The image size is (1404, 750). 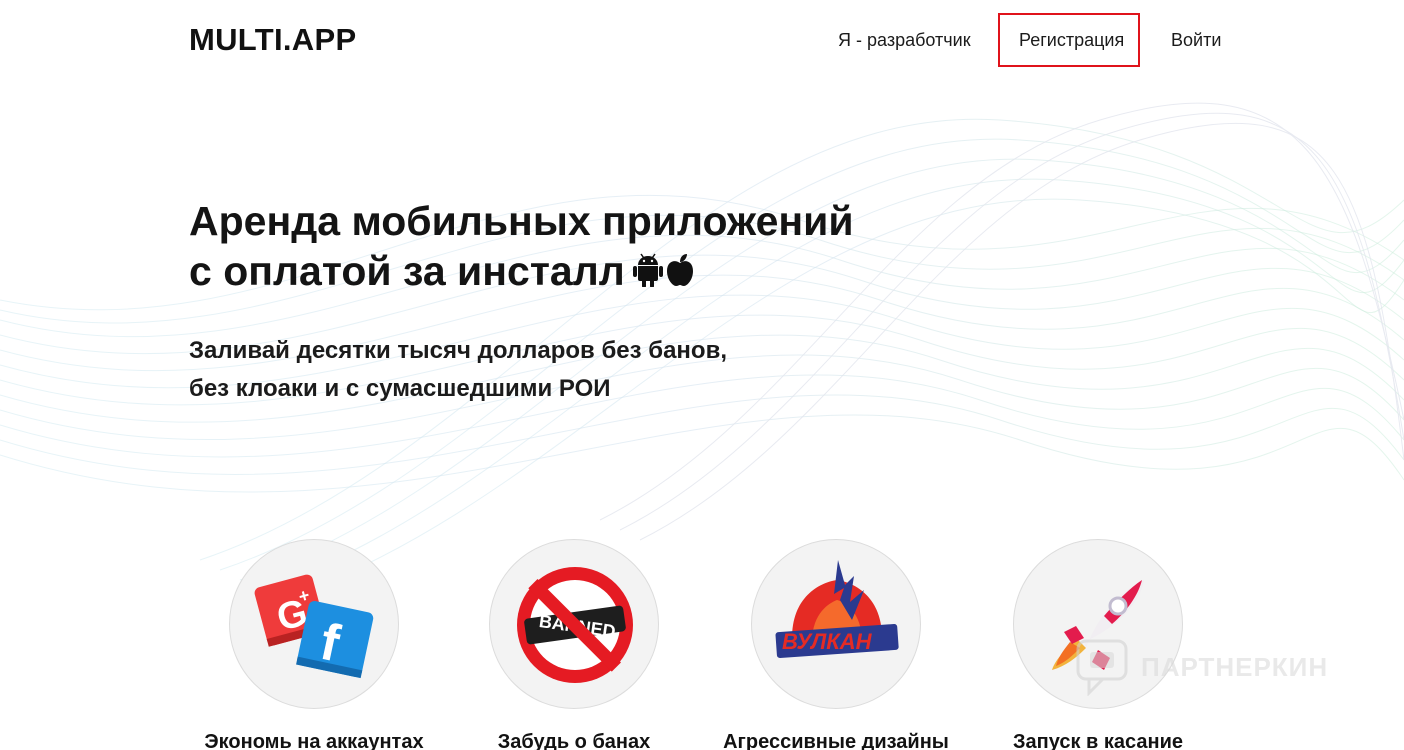 What do you see at coordinates (827, 641) in the screenshot?
I see `svg-text: ВУЛКАН` at bounding box center [827, 641].